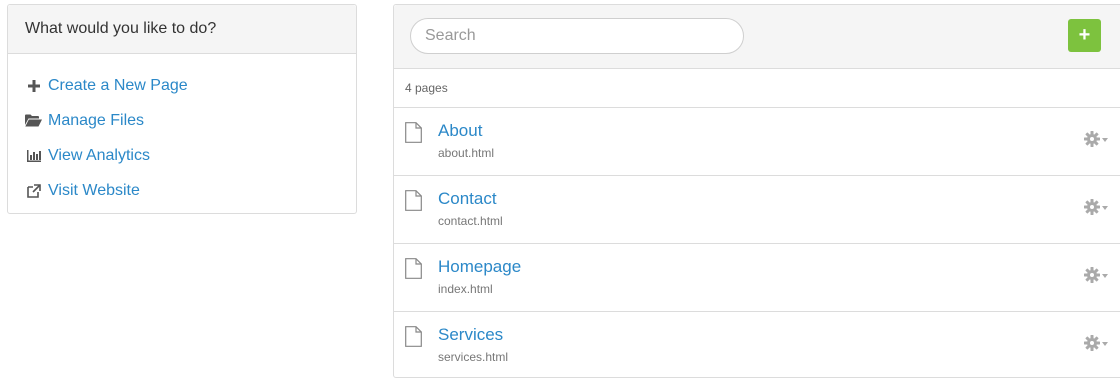  What do you see at coordinates (757, 346) in the screenshot?
I see `page-row-services: Services services.html` at bounding box center [757, 346].